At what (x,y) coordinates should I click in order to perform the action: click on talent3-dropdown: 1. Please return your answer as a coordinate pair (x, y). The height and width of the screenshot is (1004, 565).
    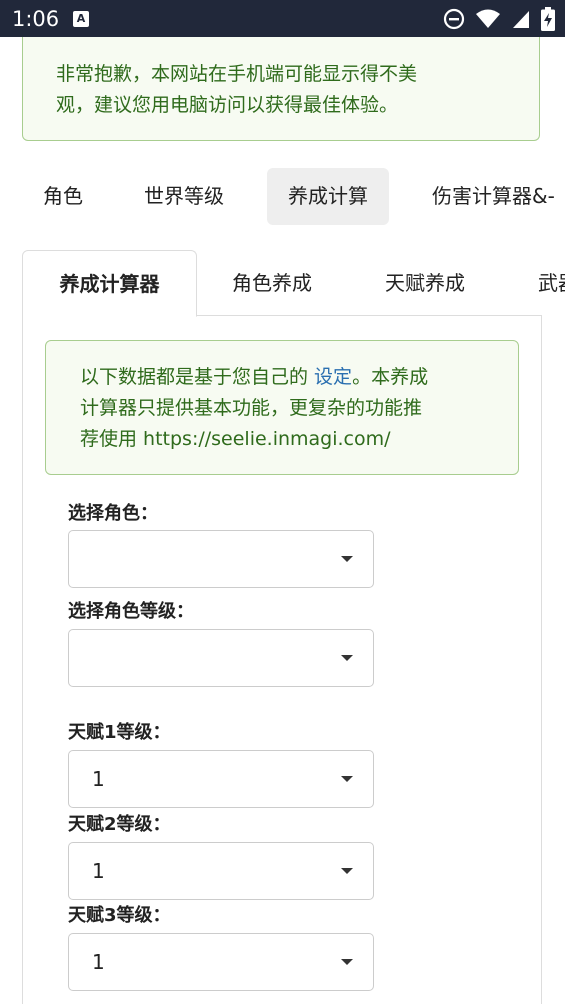
    Looking at the image, I should click on (221, 962).